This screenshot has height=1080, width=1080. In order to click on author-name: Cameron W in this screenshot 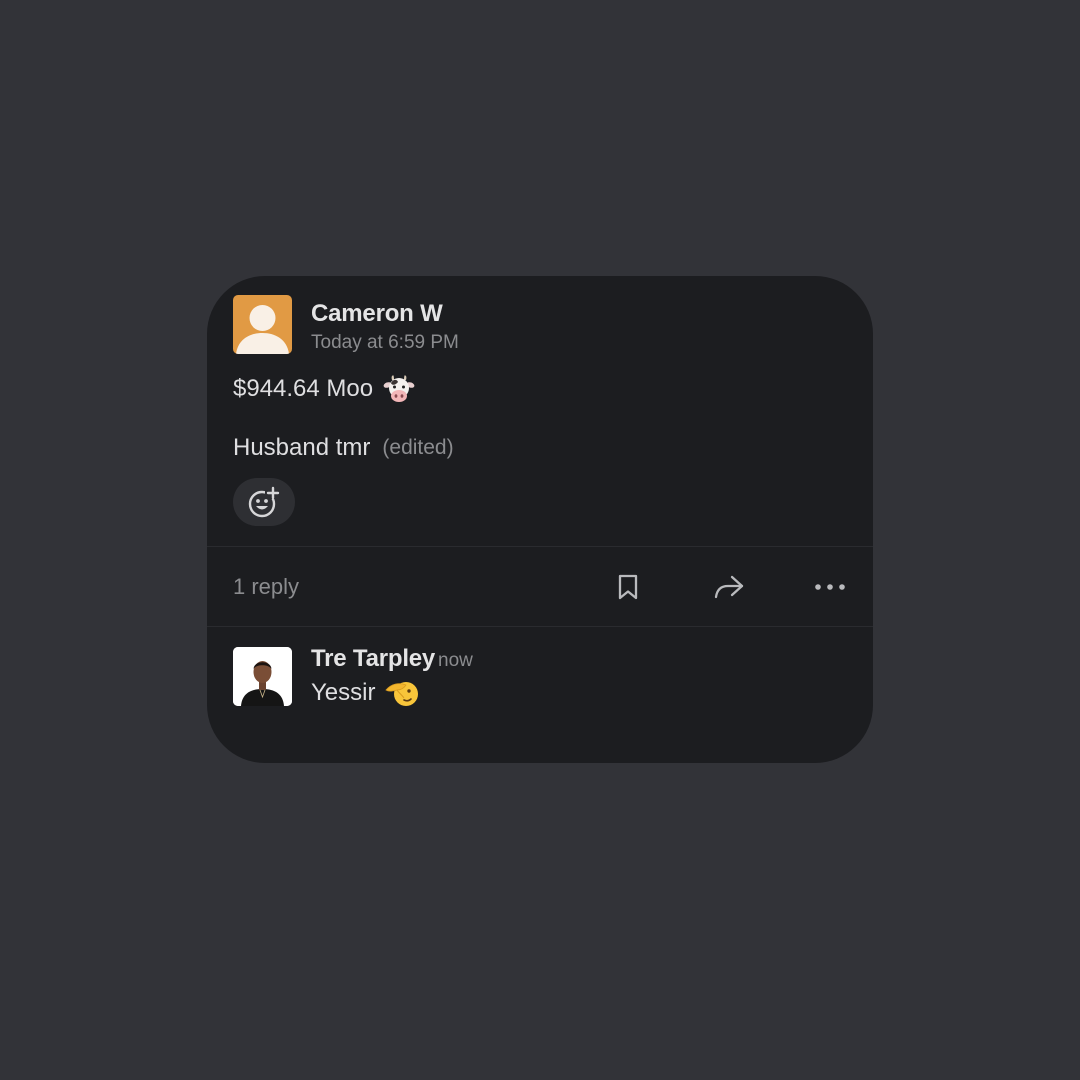, I will do `click(377, 314)`.